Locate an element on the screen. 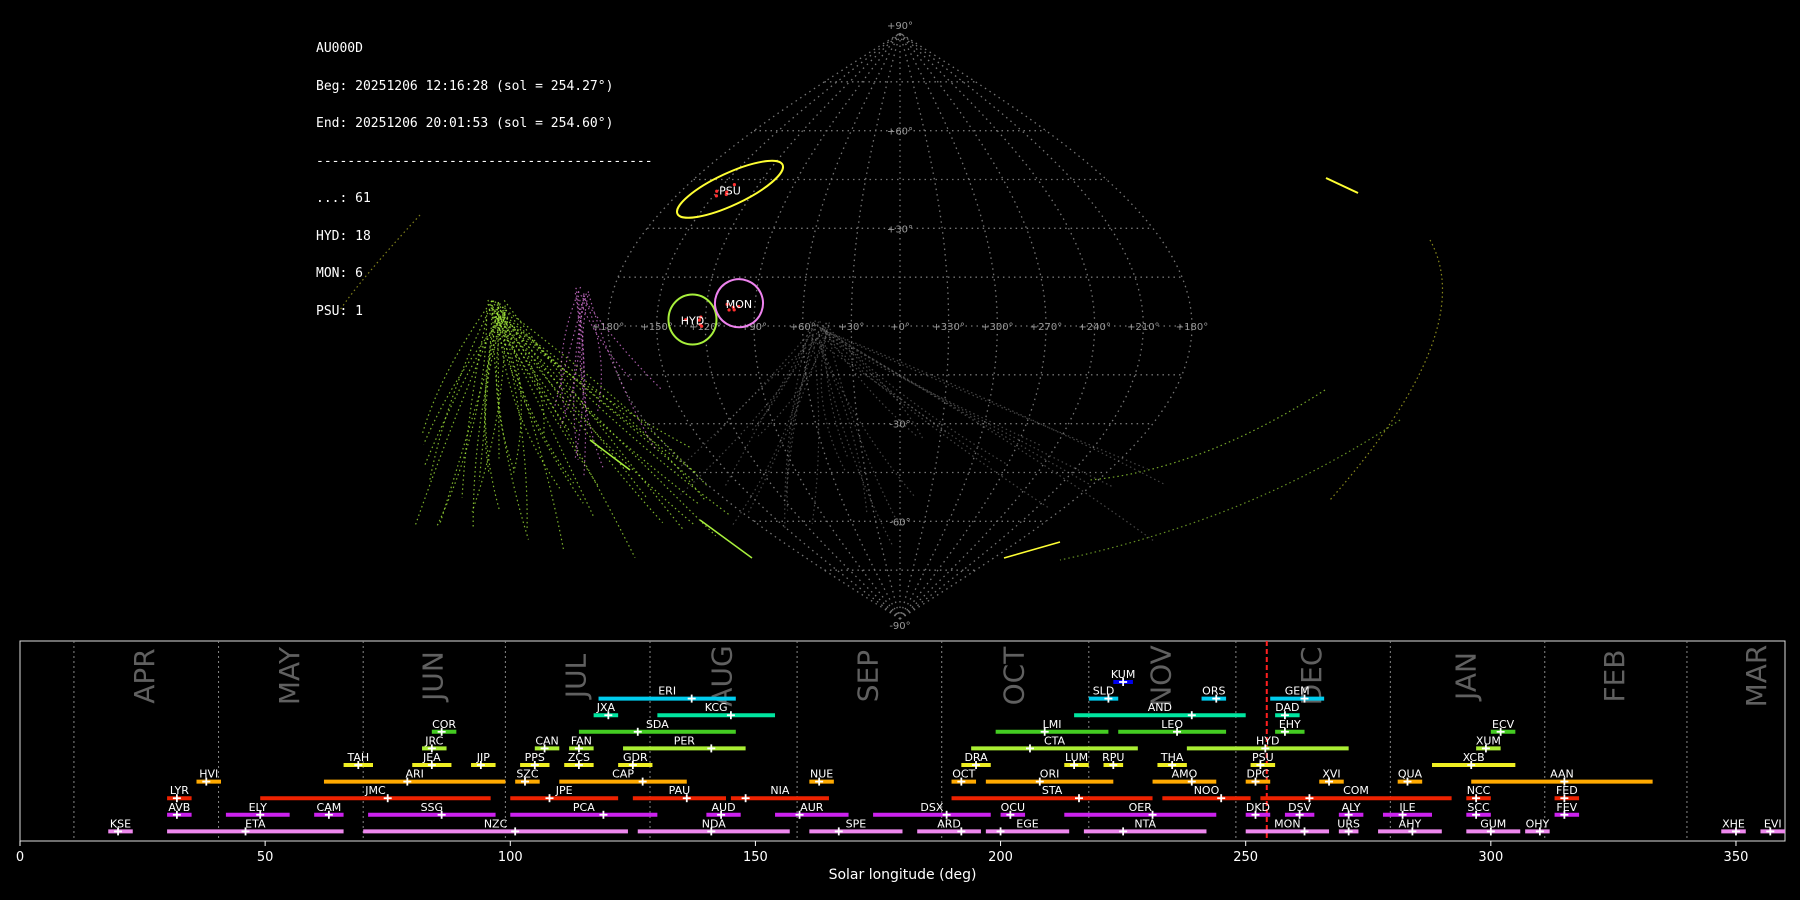  month-label: MAY is located at coordinates (289, 675).